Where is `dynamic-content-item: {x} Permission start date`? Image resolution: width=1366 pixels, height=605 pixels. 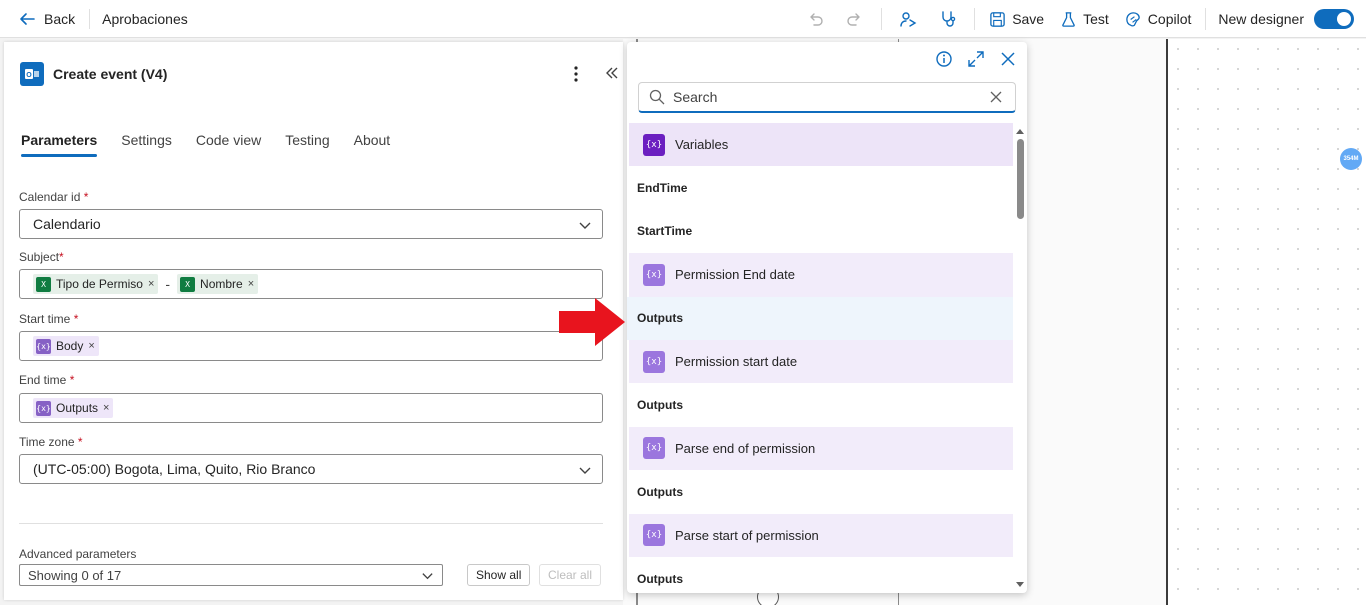 dynamic-content-item: {x} Permission start date is located at coordinates (821, 361).